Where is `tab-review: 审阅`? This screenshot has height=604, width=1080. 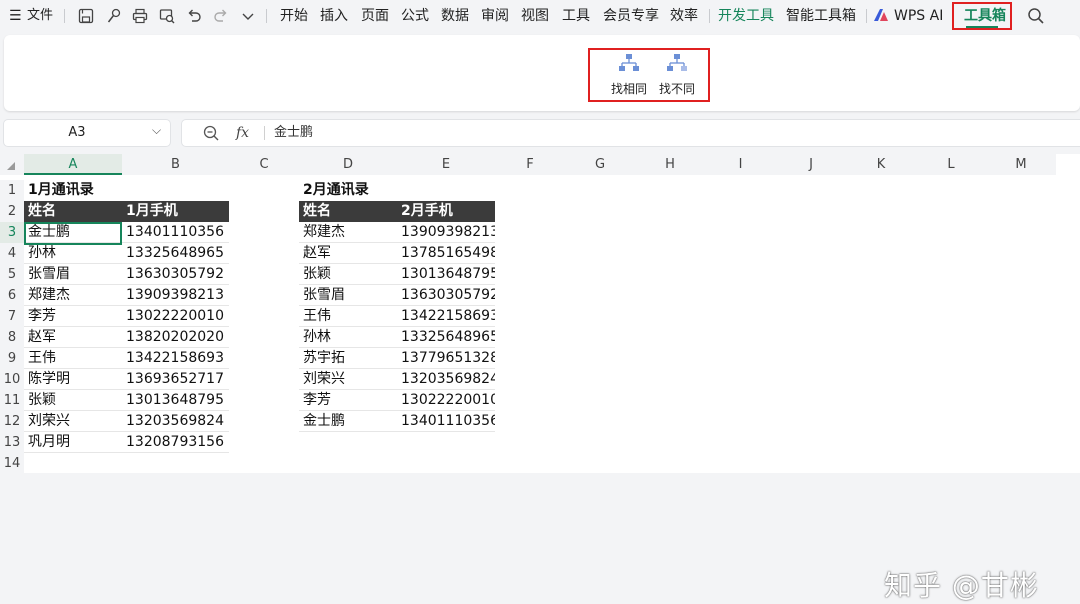
tab-review: 审阅 is located at coordinates (495, 16).